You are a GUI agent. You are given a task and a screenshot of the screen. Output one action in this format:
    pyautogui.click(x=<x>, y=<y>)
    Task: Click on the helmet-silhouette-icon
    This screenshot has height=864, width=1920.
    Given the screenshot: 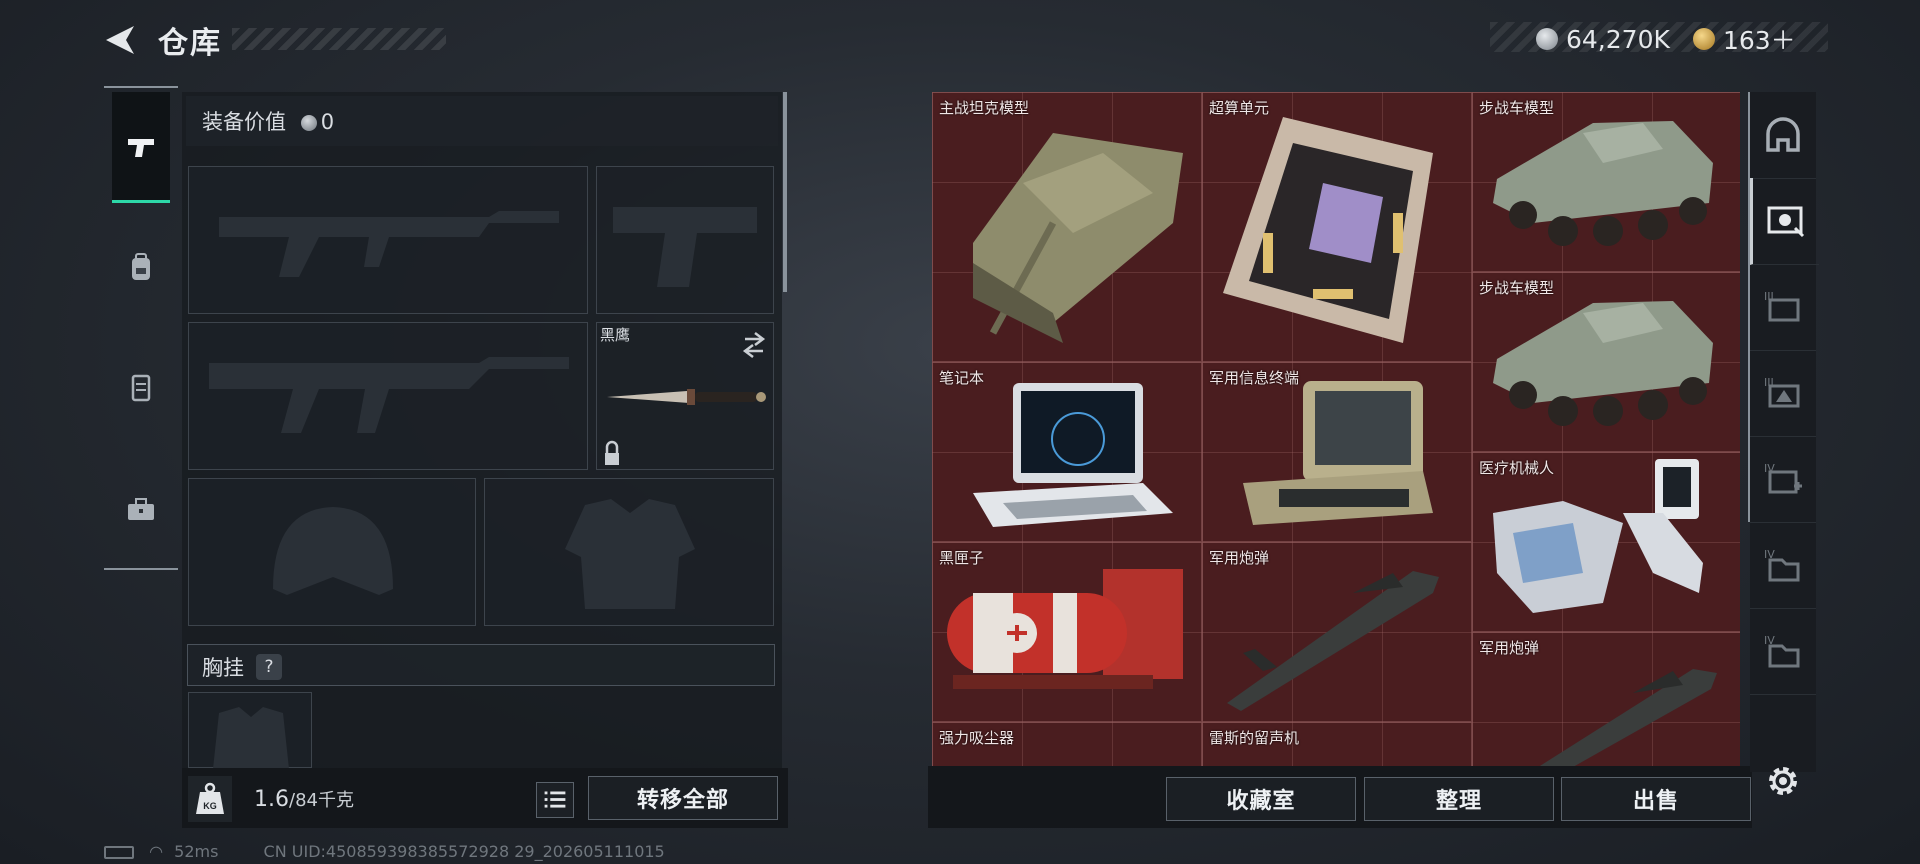 What is the action you would take?
    pyautogui.click(x=333, y=551)
    